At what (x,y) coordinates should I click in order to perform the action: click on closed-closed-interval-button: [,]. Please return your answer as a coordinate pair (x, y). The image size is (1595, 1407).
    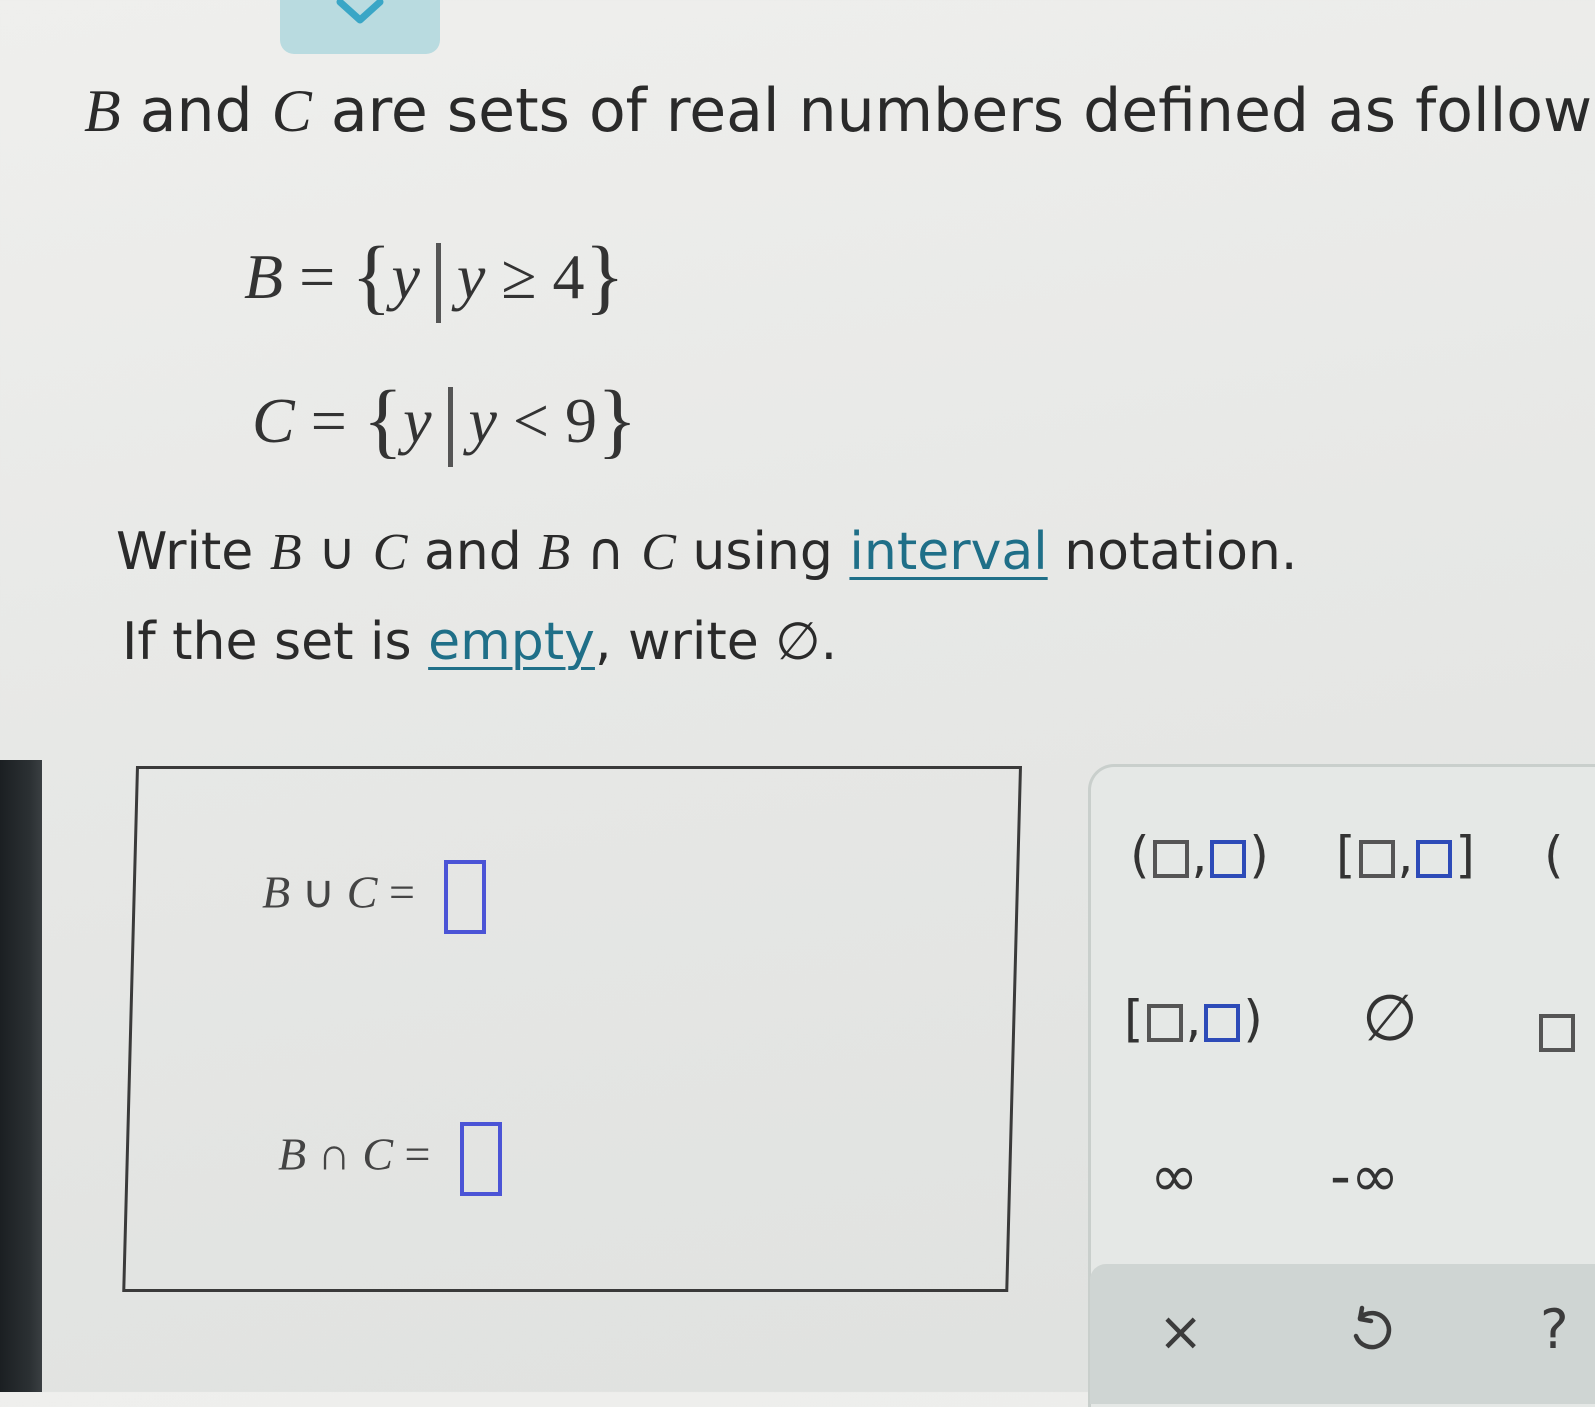
    Looking at the image, I should click on (1405, 855).